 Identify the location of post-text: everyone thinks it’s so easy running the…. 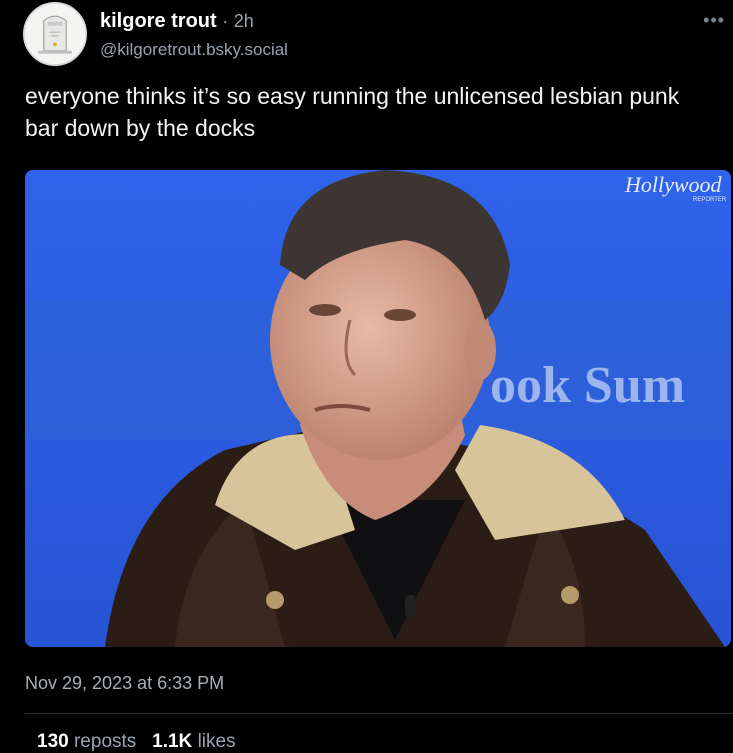
(352, 112).